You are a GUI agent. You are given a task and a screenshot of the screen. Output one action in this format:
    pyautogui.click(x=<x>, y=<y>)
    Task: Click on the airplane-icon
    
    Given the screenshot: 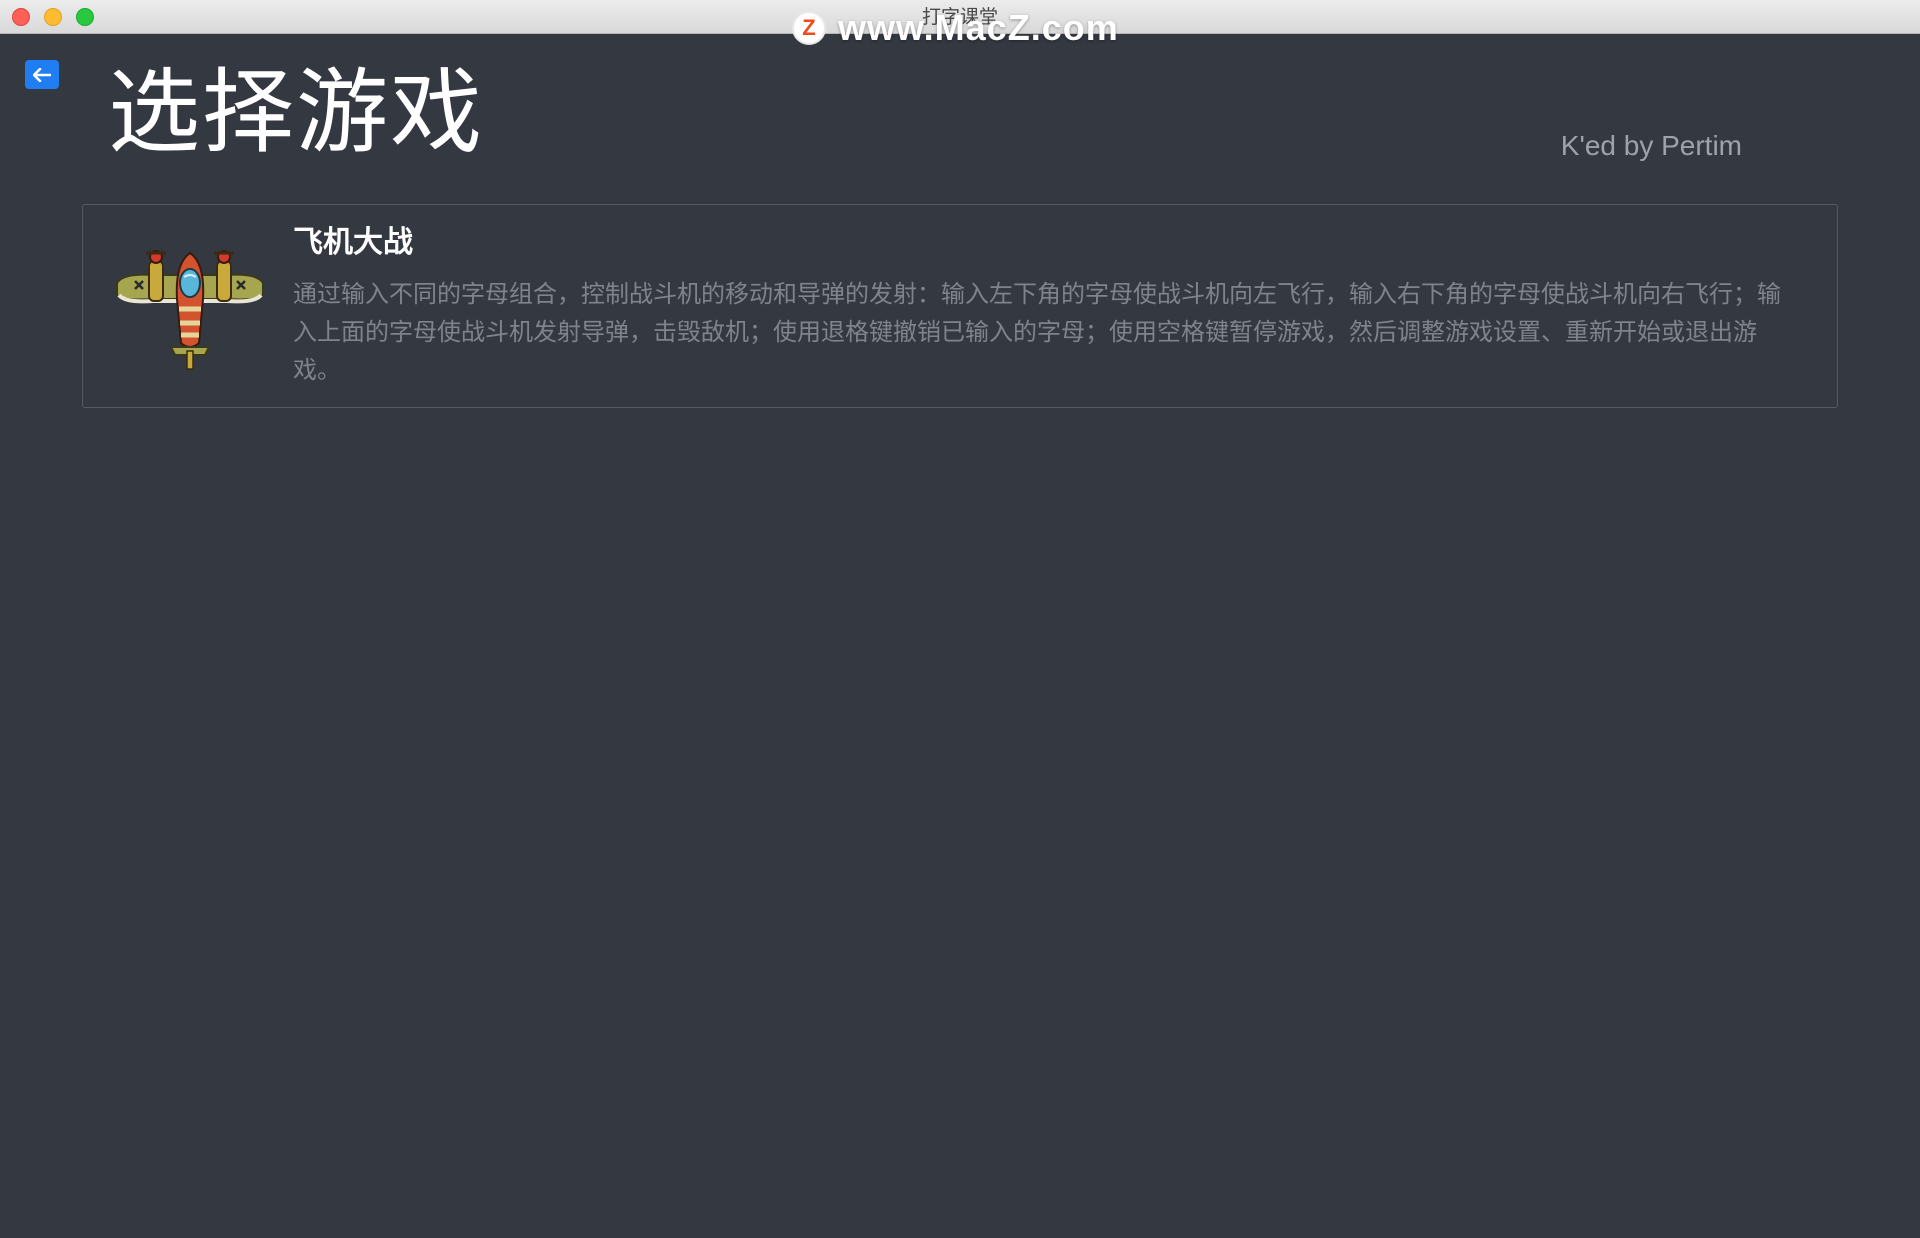 What is the action you would take?
    pyautogui.click(x=190, y=310)
    